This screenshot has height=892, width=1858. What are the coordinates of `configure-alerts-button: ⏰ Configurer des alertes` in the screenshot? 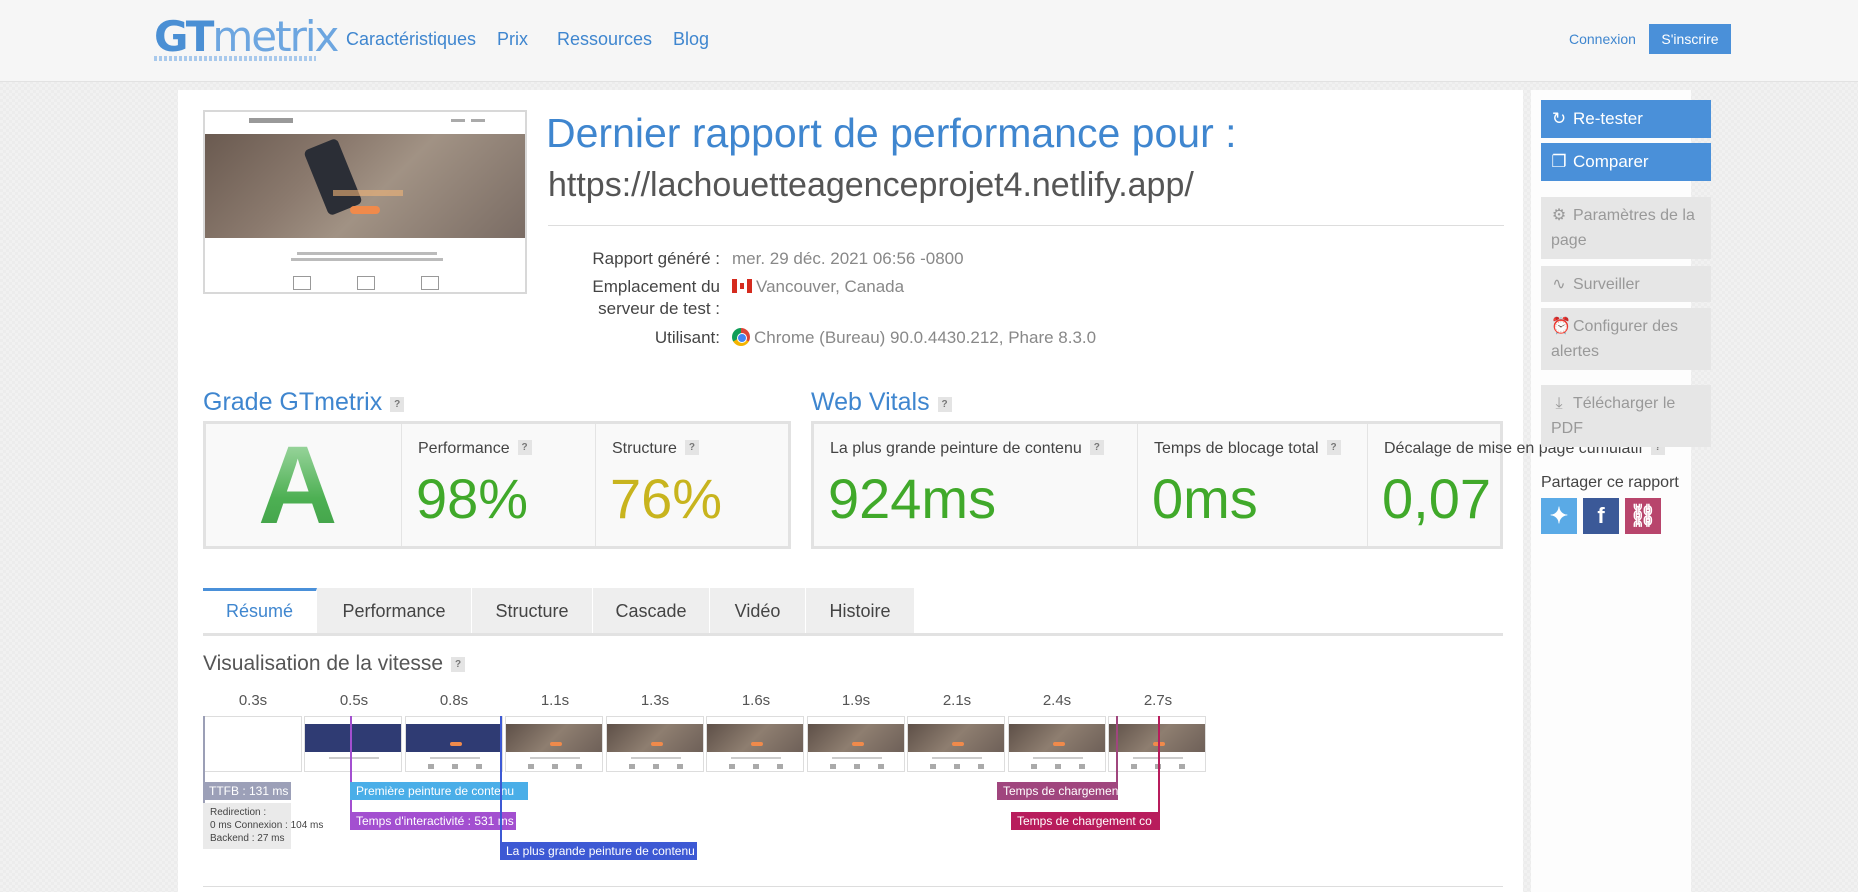 It's located at (1626, 339).